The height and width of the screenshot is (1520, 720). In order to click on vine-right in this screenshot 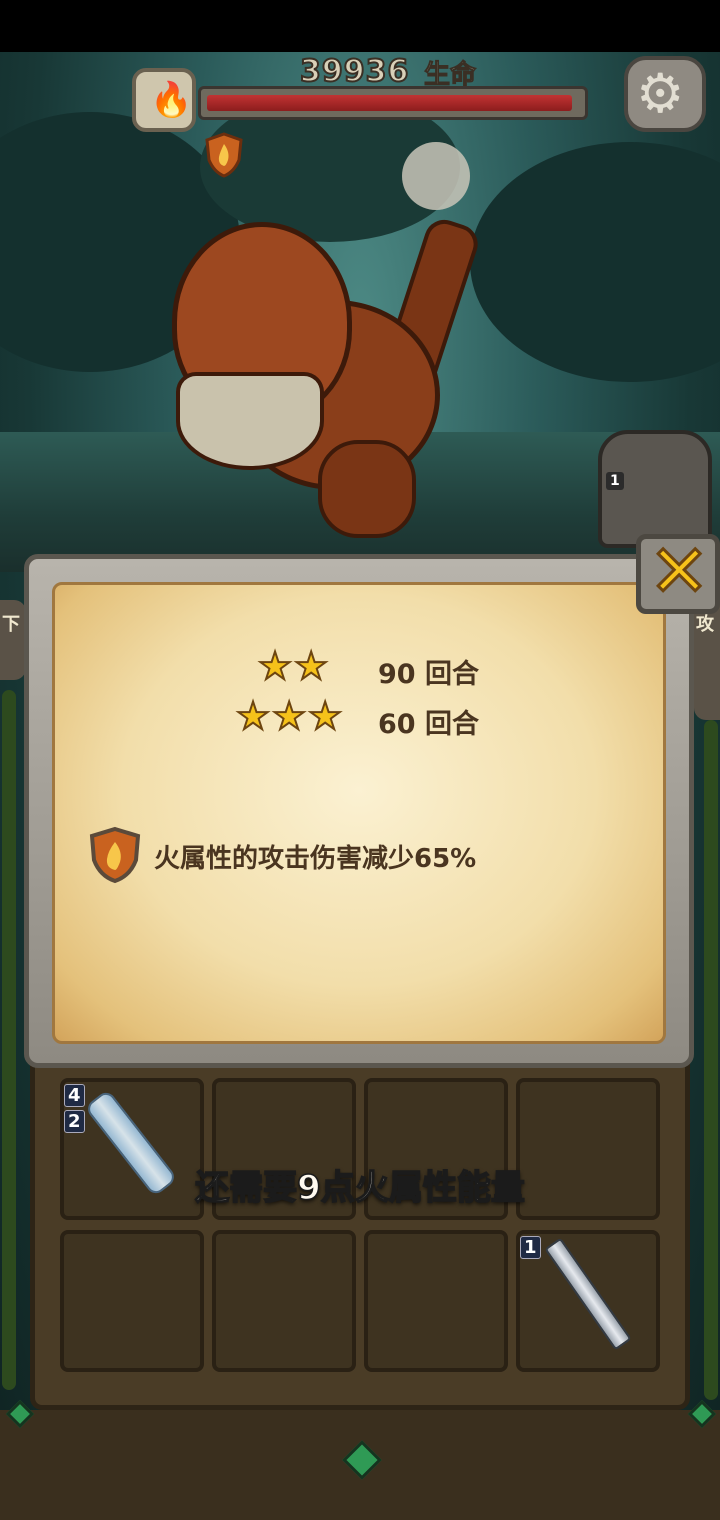, I will do `click(711, 1060)`.